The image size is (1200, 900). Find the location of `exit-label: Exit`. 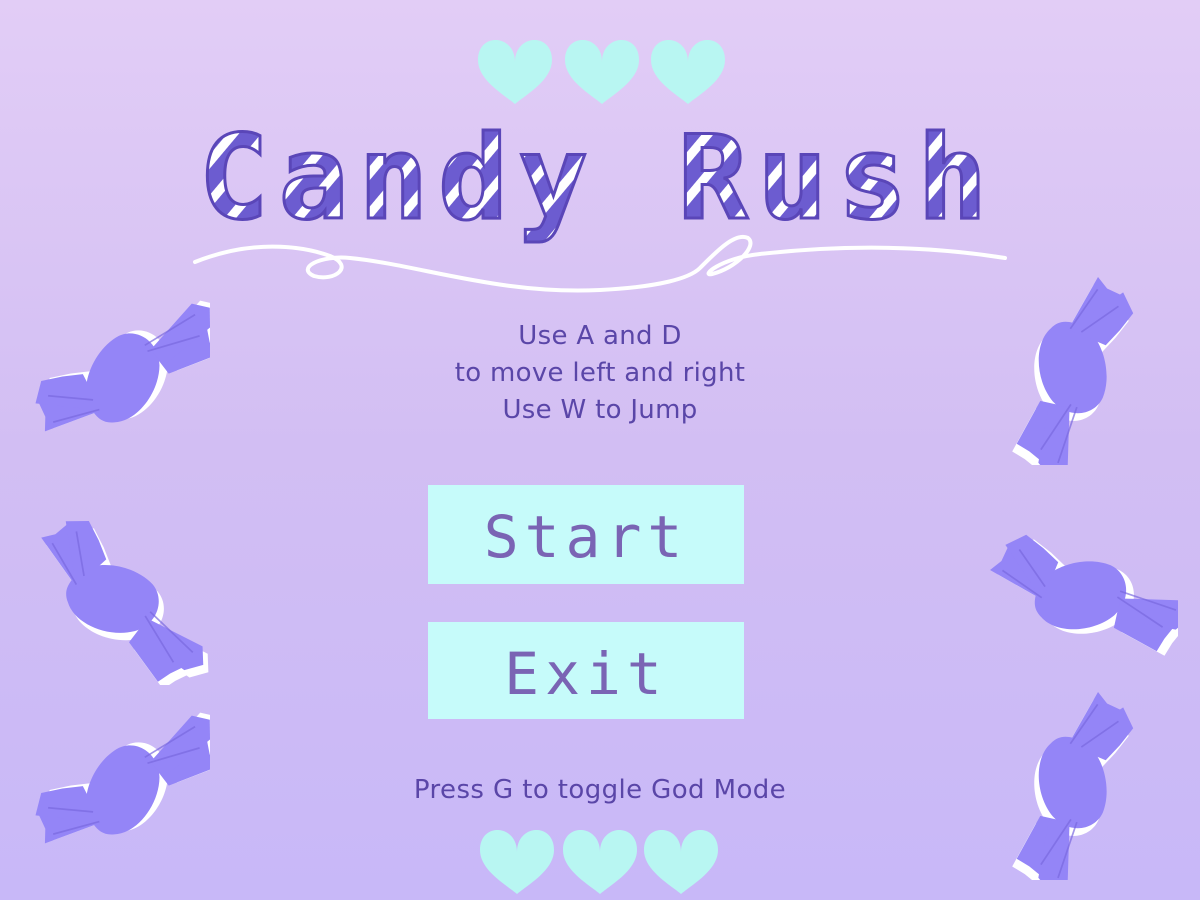

exit-label: Exit is located at coordinates (586, 674).